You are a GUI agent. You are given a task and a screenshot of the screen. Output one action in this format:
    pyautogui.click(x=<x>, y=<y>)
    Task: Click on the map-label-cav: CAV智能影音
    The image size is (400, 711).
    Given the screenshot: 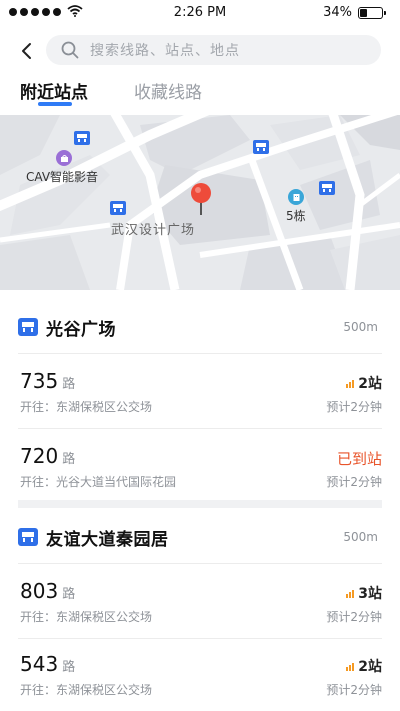 What is the action you would take?
    pyautogui.click(x=62, y=177)
    